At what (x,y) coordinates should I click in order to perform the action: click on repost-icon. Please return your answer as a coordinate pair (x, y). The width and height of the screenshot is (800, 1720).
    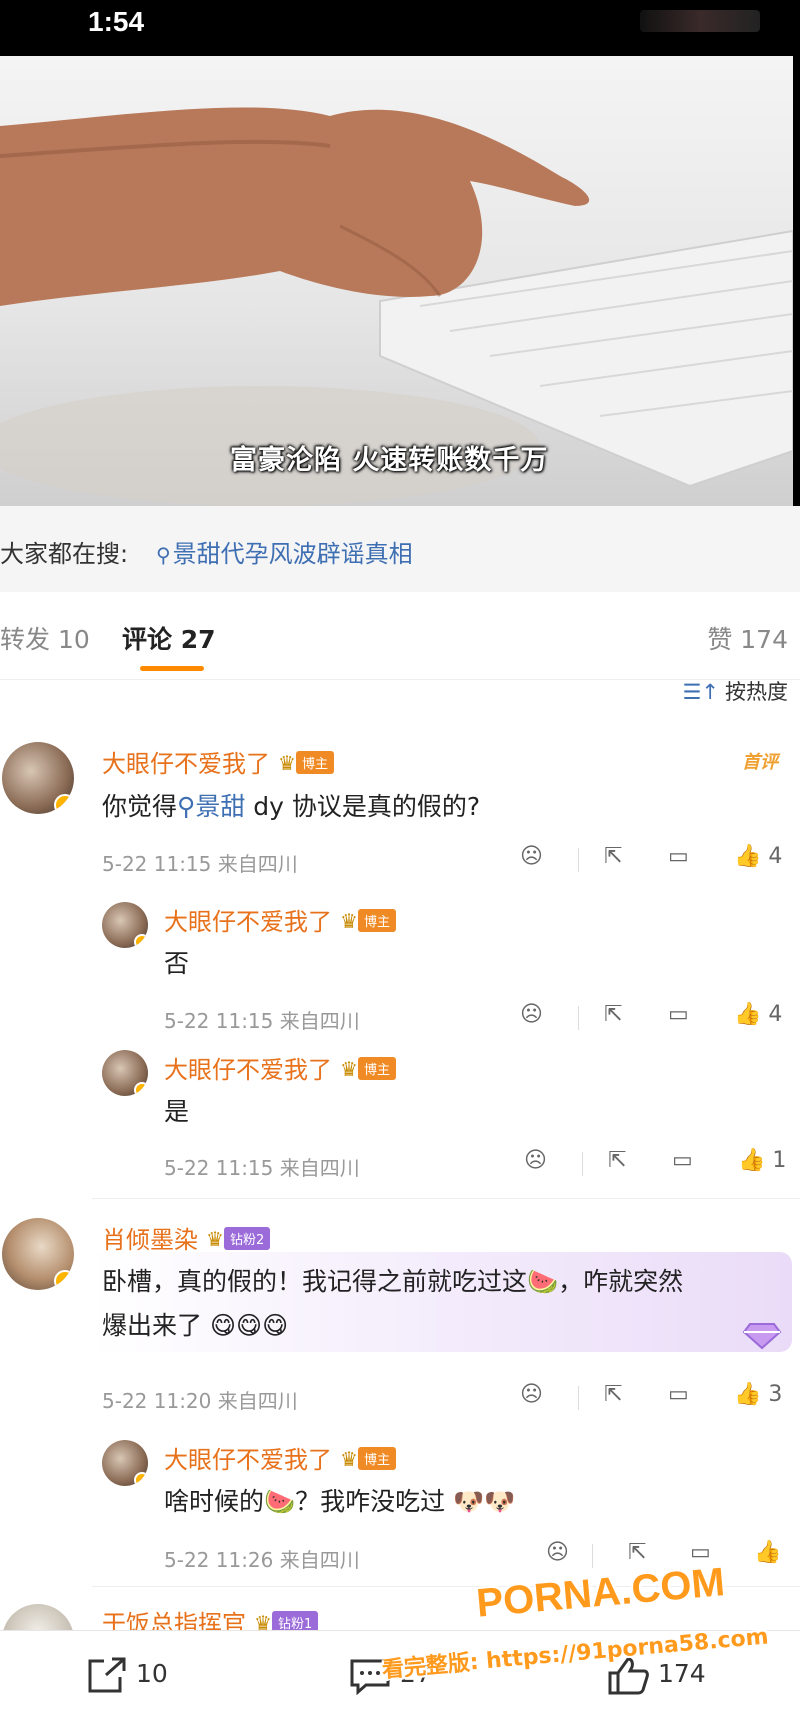
    Looking at the image, I should click on (107, 1675).